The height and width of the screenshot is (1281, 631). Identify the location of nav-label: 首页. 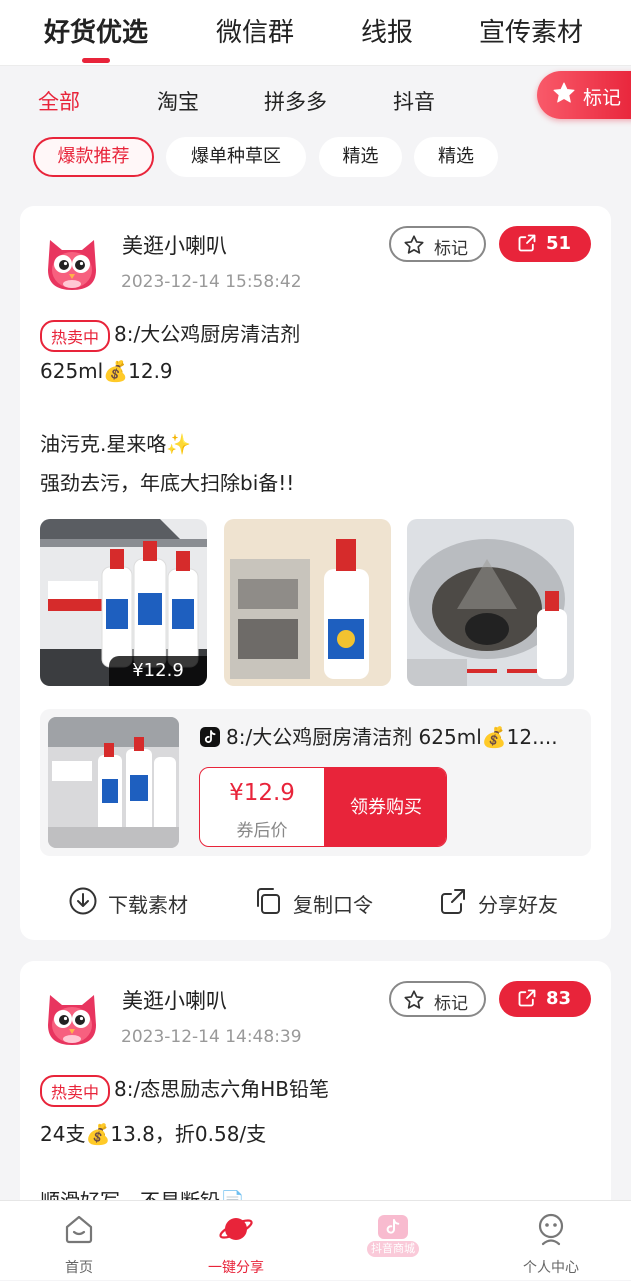
(79, 1268).